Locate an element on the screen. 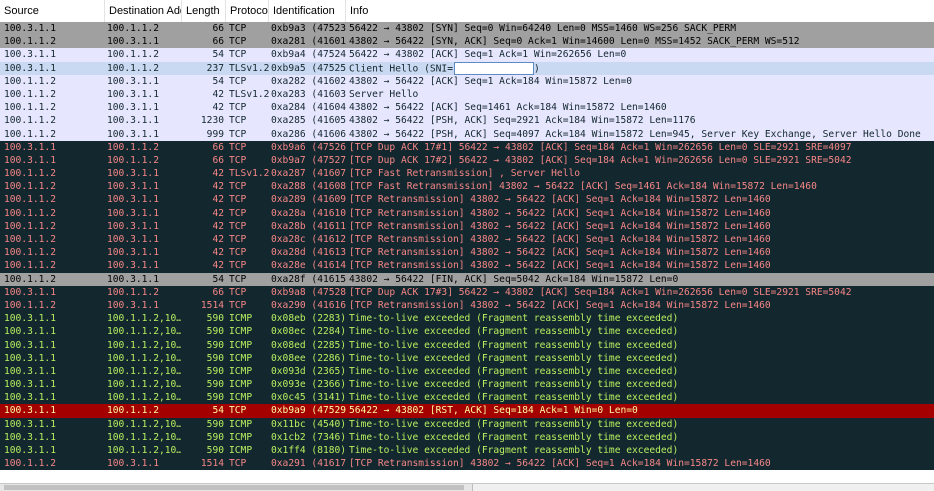  packet-length: 590 is located at coordinates (203, 358).